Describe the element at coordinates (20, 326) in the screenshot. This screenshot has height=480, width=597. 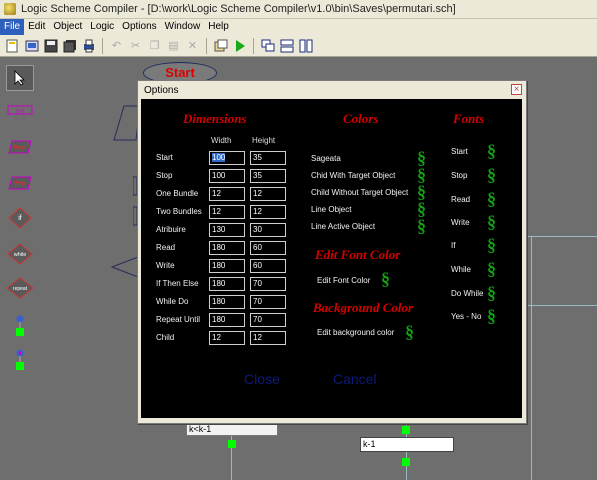
I see `one-bundle-tool` at that location.